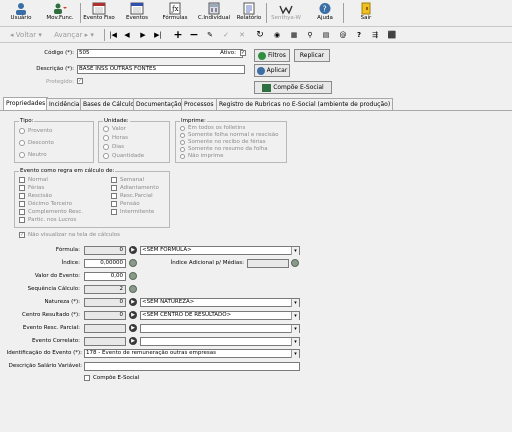 The width and height of the screenshot is (512, 432). I want to click on back-button: ◂ Voltar ▾, so click(26, 35).